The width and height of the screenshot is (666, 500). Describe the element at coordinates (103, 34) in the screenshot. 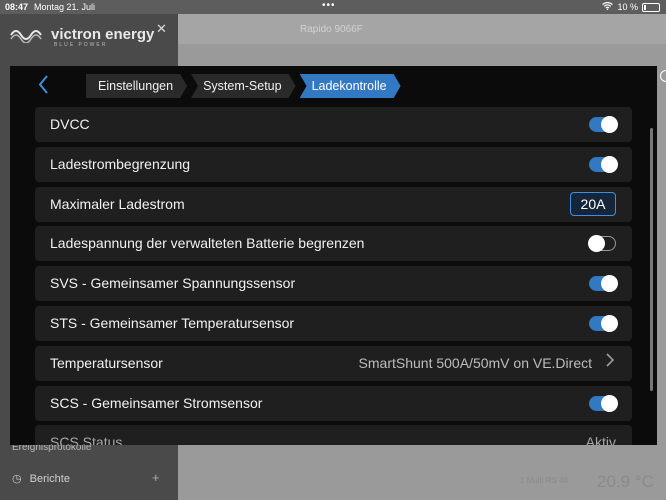

I see `brand-name: victron energy` at that location.